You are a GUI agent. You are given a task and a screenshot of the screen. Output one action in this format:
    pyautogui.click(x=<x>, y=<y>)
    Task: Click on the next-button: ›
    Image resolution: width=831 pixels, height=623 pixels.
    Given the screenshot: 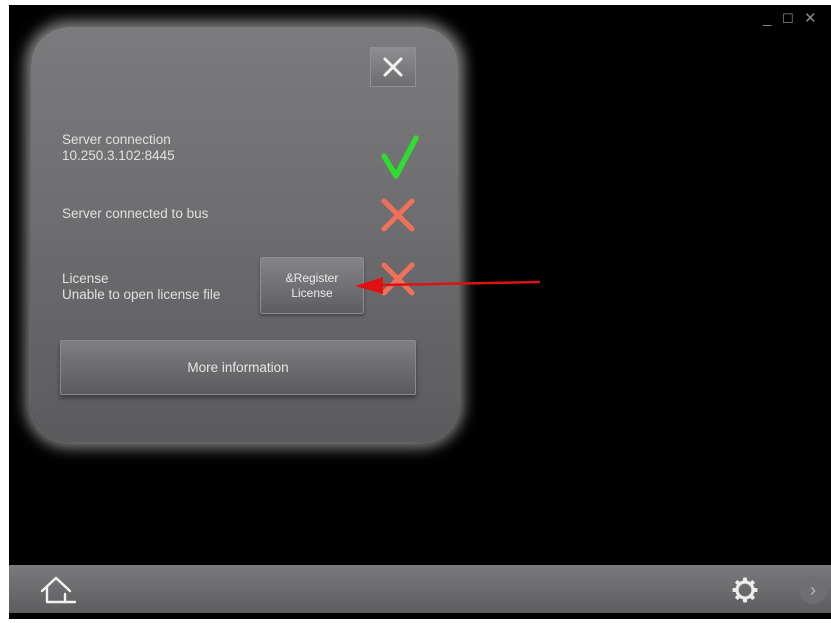 What is the action you would take?
    pyautogui.click(x=813, y=590)
    